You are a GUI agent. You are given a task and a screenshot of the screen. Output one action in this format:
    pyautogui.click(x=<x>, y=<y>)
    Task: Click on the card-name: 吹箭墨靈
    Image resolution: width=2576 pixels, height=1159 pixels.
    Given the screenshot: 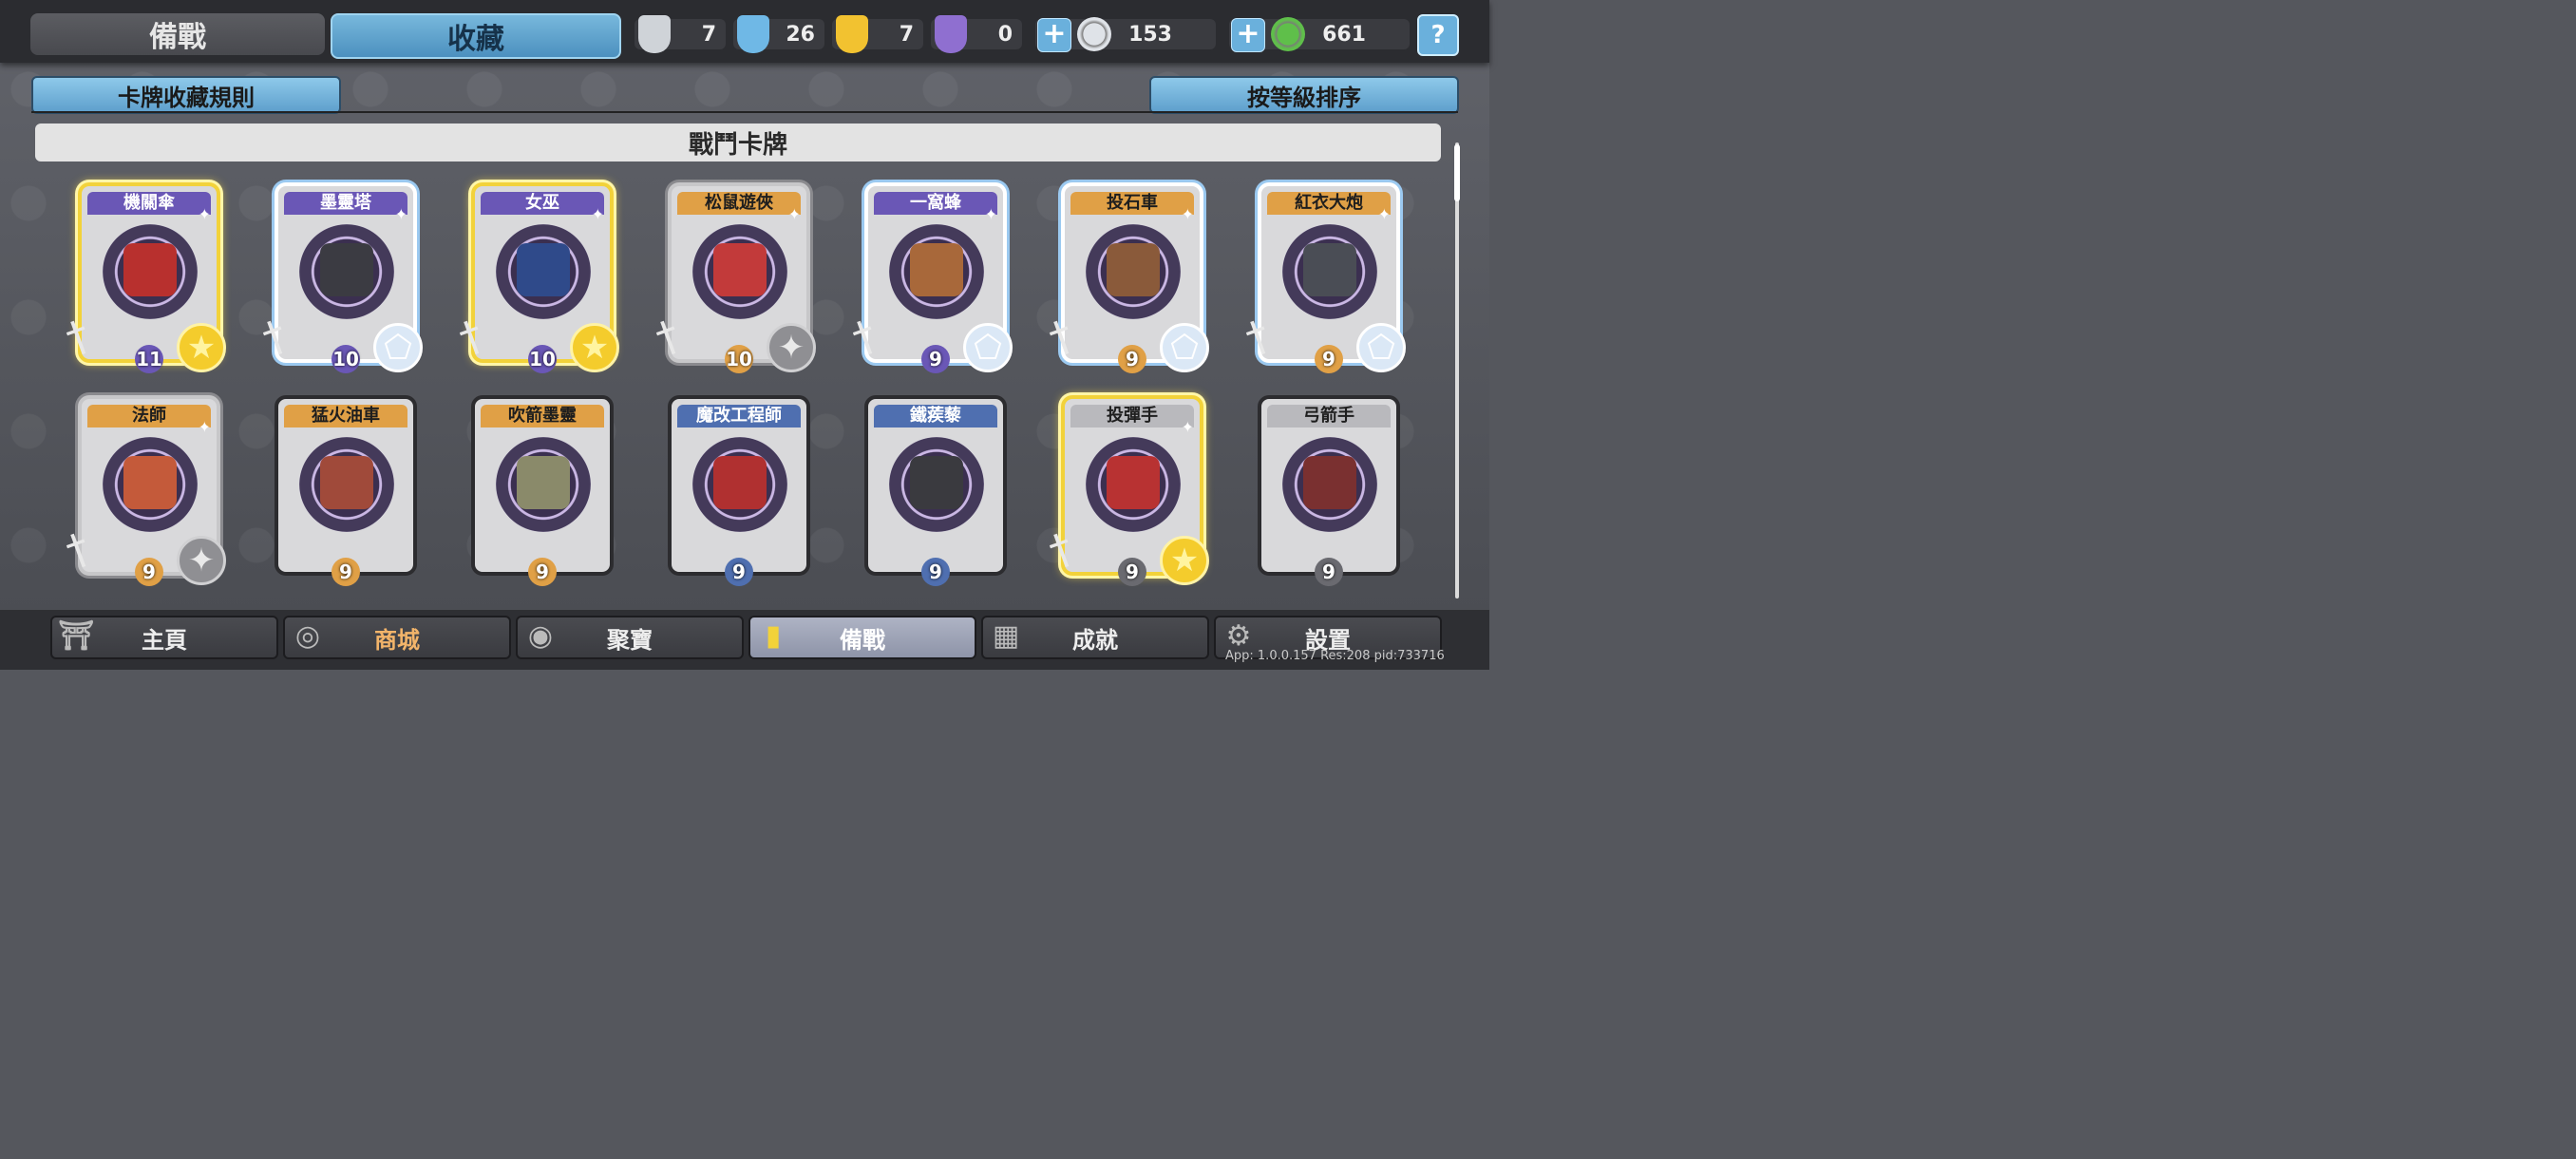 What is the action you would take?
    pyautogui.click(x=542, y=416)
    